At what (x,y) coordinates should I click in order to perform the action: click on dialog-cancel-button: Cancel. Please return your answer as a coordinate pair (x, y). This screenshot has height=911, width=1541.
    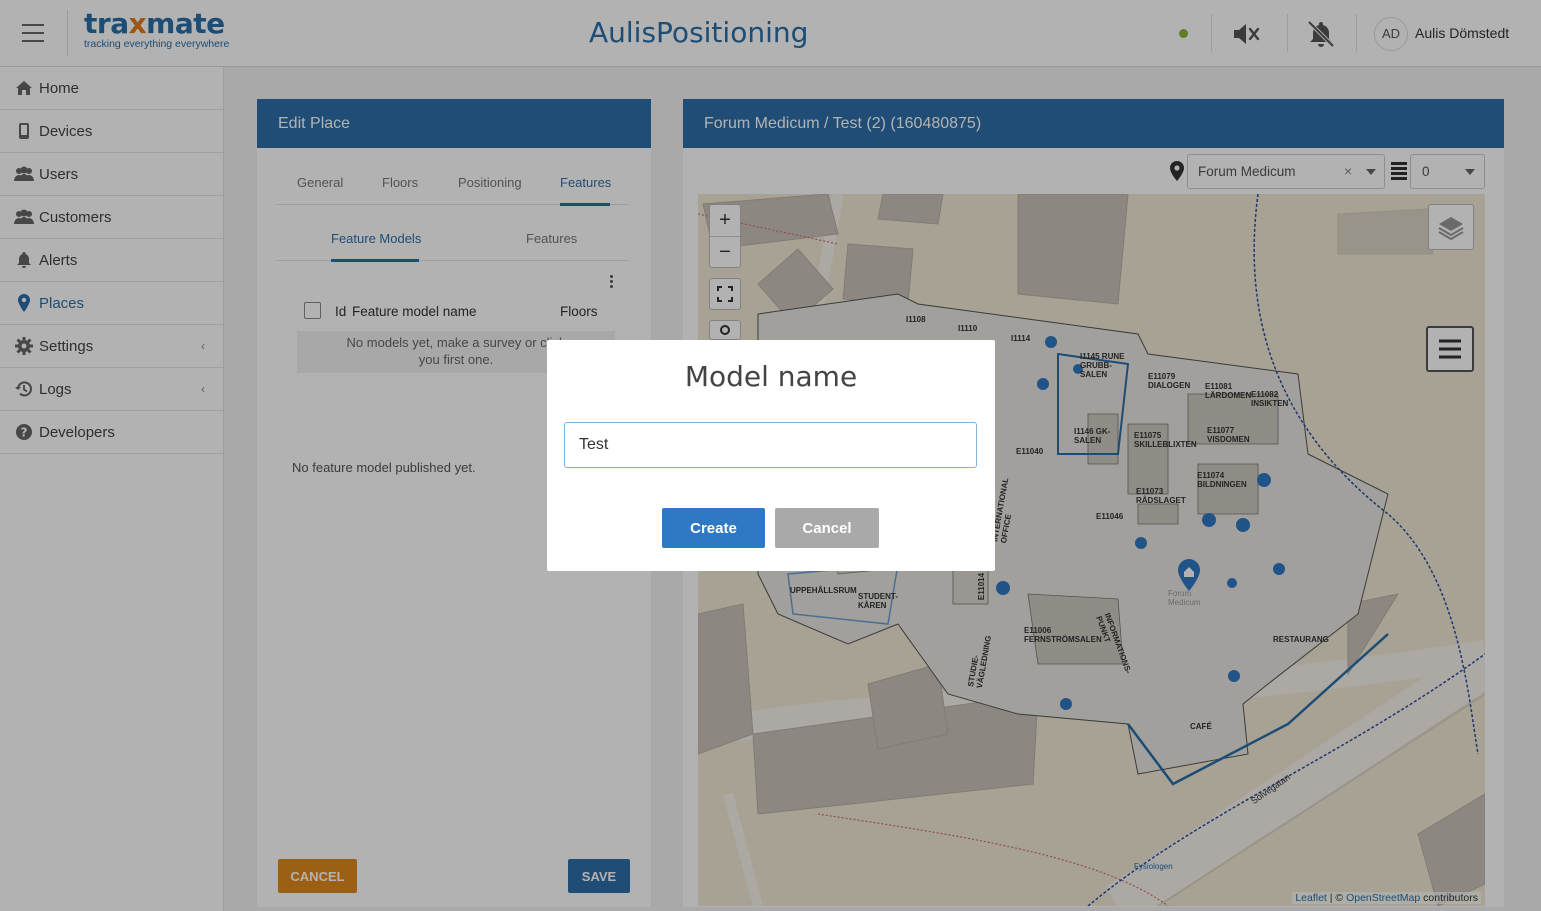
    Looking at the image, I should click on (827, 528).